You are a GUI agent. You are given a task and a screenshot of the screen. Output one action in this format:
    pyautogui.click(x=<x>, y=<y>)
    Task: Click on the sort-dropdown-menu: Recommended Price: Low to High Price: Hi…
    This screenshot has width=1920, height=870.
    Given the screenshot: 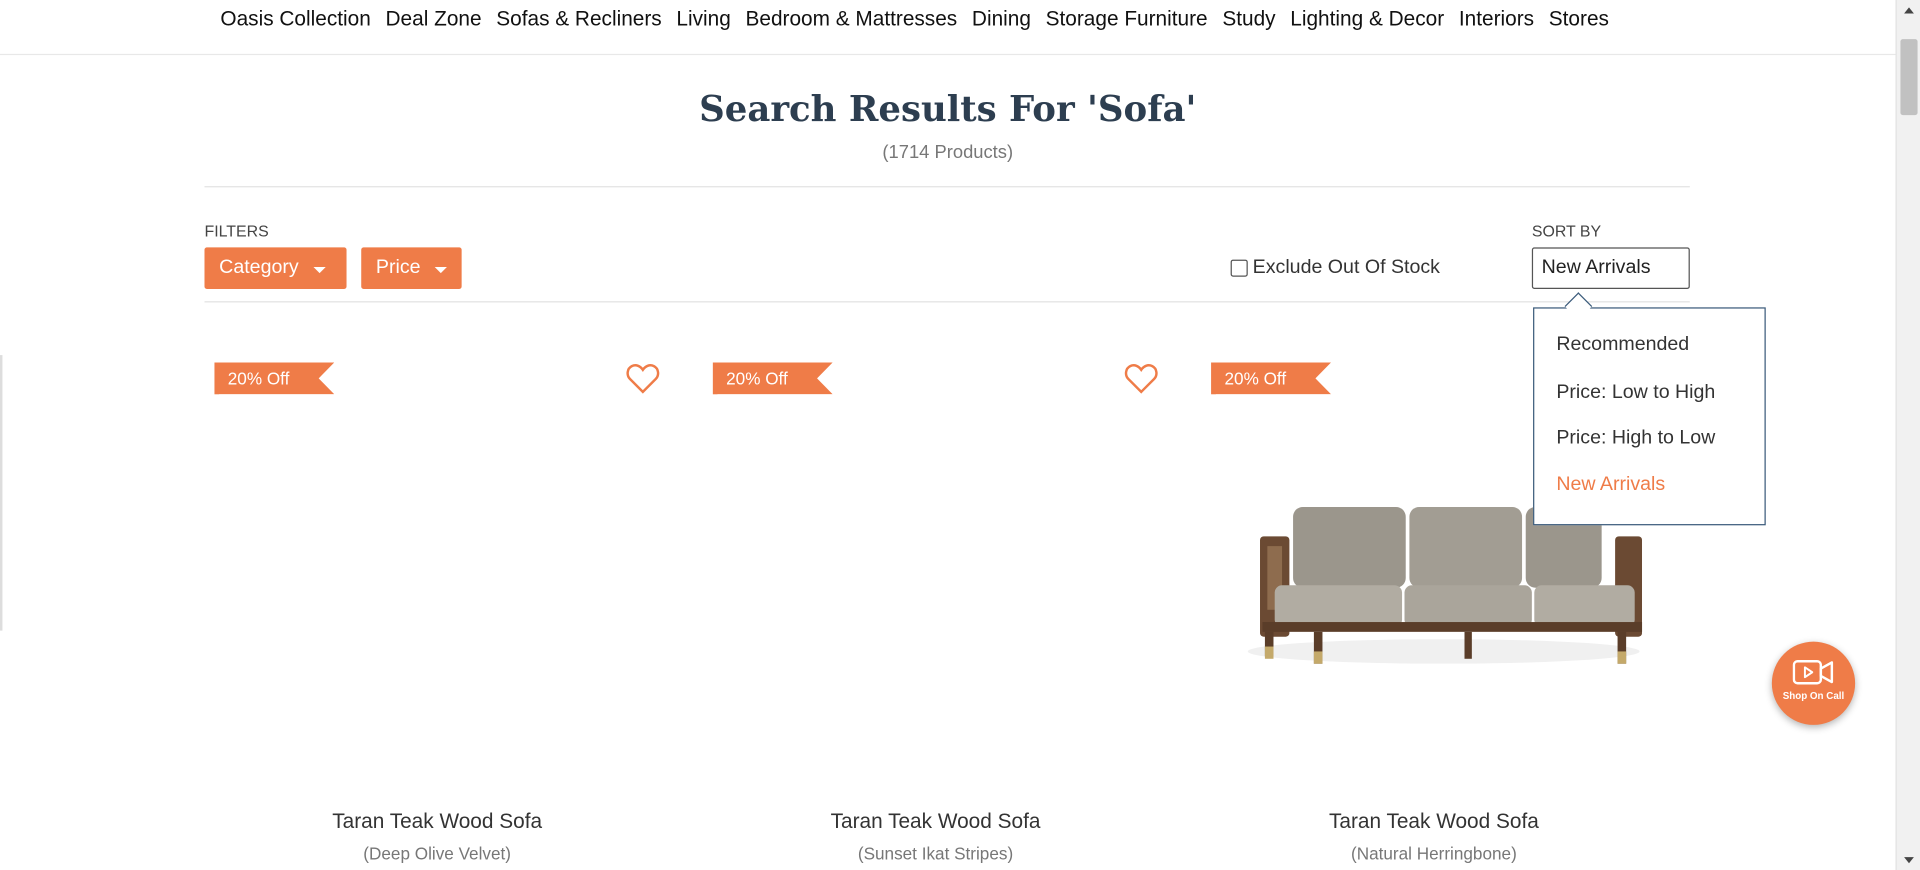 What is the action you would take?
    pyautogui.click(x=1649, y=416)
    